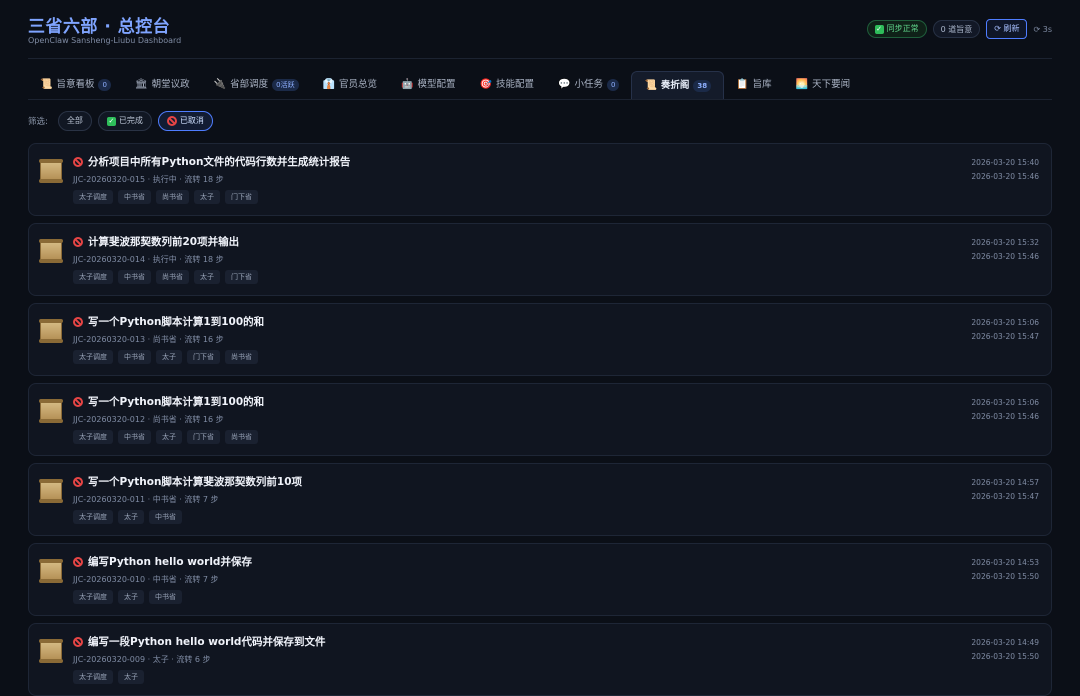 This screenshot has width=1080, height=696. Describe the element at coordinates (428, 85) in the screenshot. I see `tab-4: 🤖 模型配置` at that location.